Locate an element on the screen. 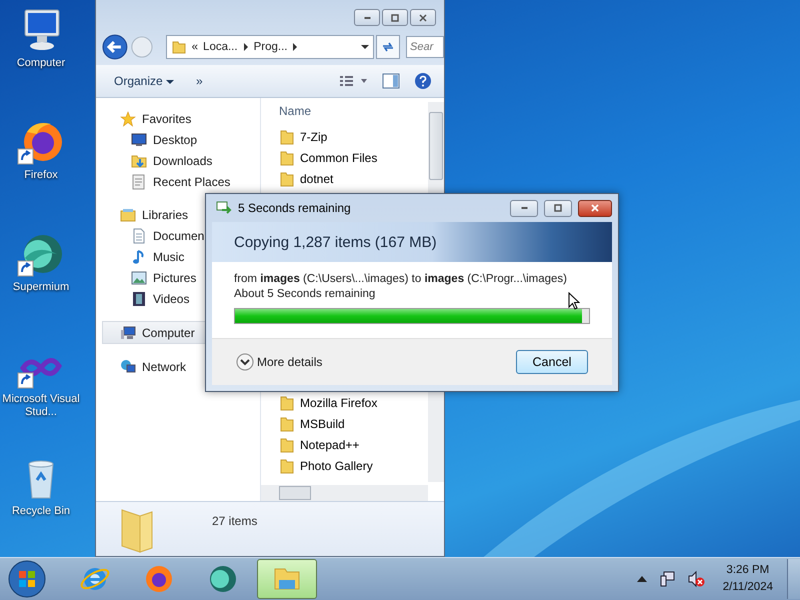  copy-source-destination: from images (C:\Users\...\images) to images (C:\Progr...\images) is located at coordinates (400, 279).